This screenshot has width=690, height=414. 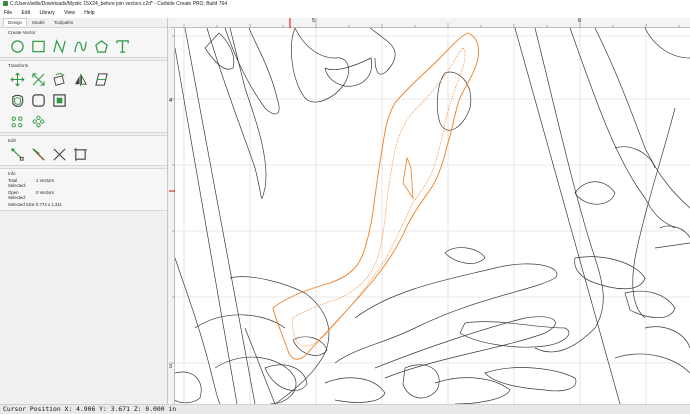 I want to click on total-selected-label: Total Selected:, so click(x=17, y=183).